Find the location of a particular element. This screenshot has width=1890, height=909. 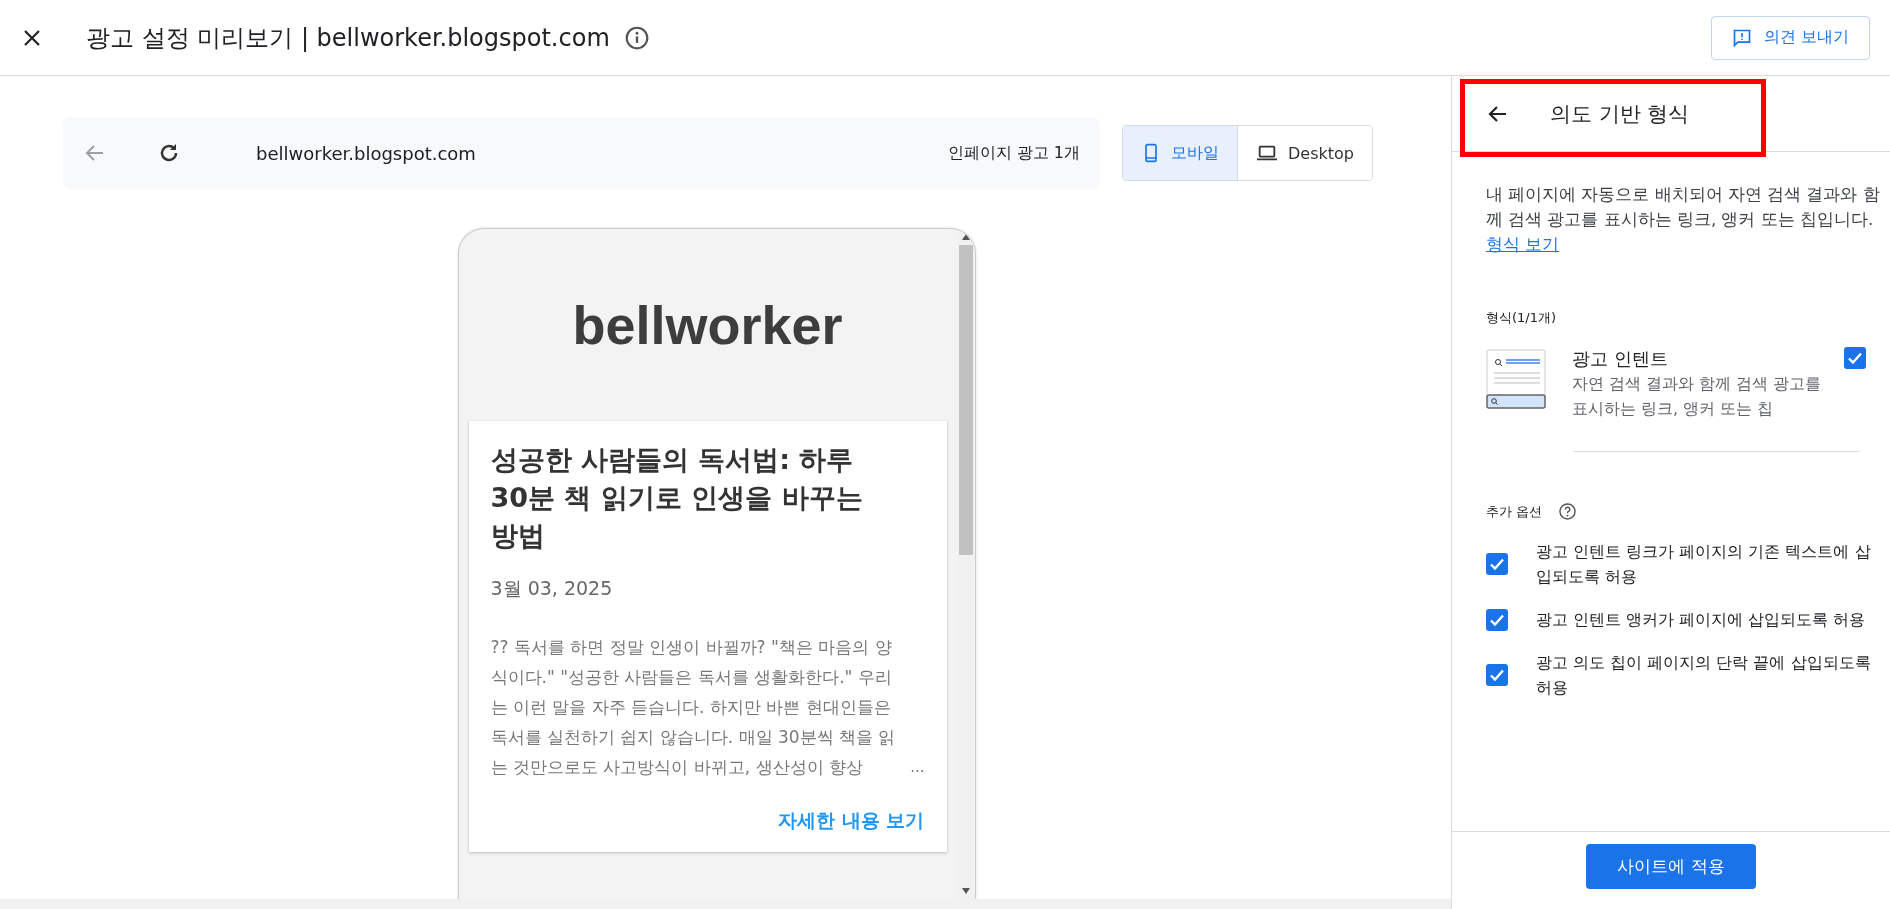

panel-title: 의도 기반 형식 is located at coordinates (1620, 114).